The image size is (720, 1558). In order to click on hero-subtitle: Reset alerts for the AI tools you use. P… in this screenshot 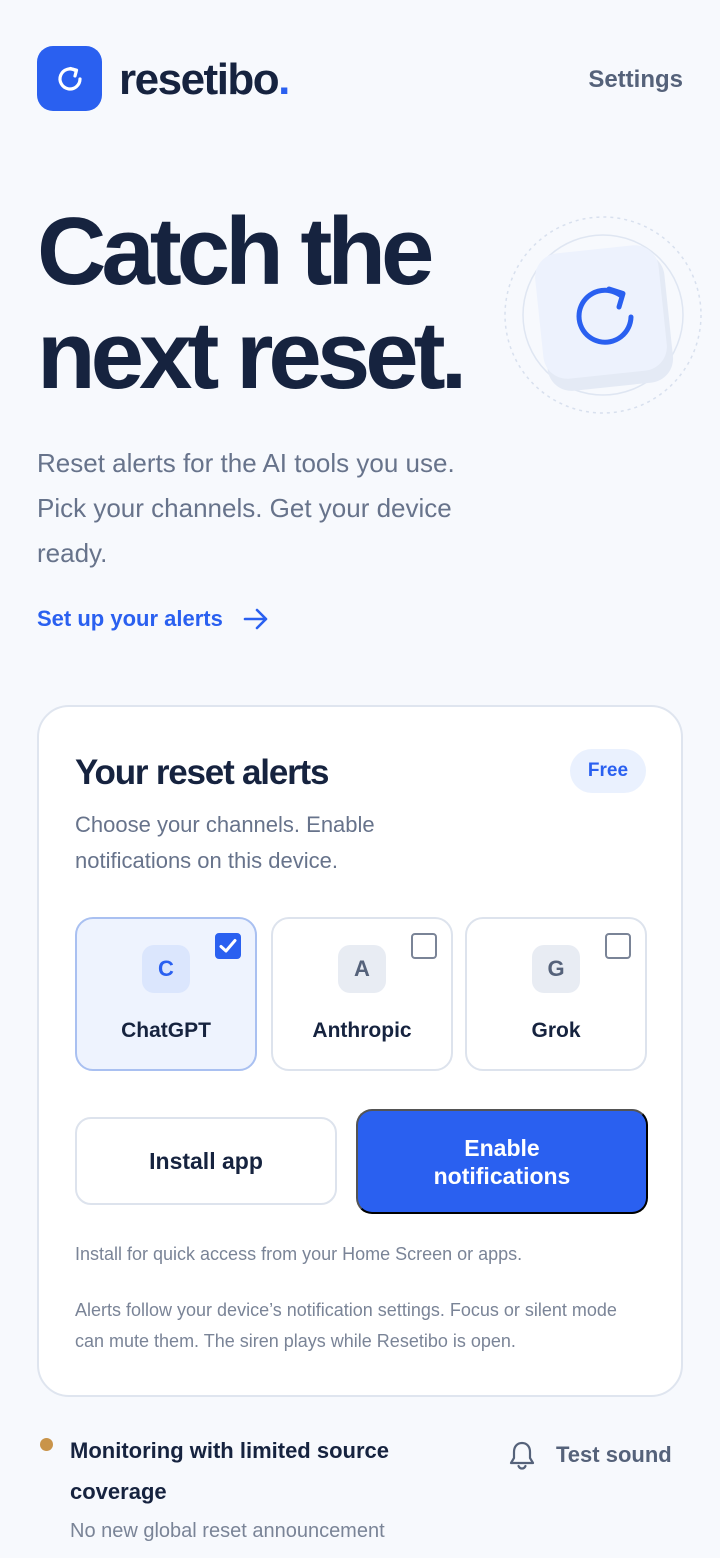, I will do `click(246, 508)`.